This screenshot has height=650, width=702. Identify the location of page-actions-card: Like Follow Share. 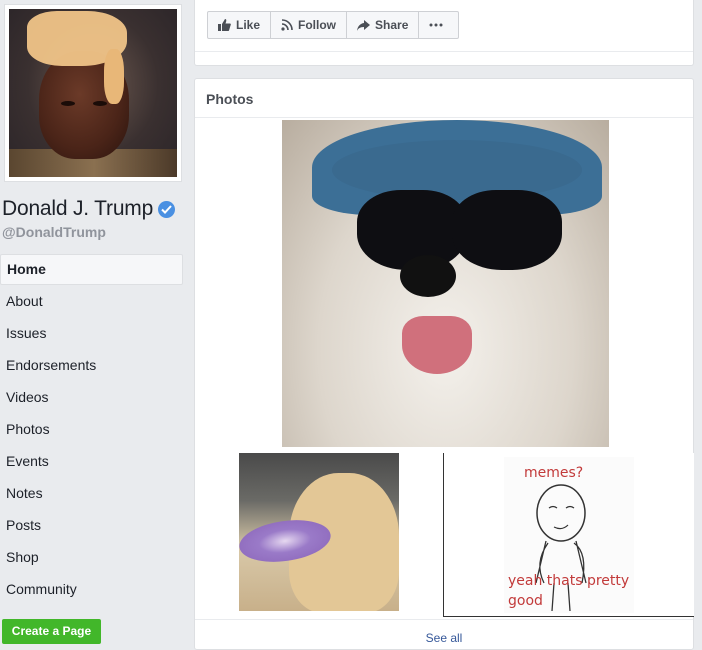
(444, 33).